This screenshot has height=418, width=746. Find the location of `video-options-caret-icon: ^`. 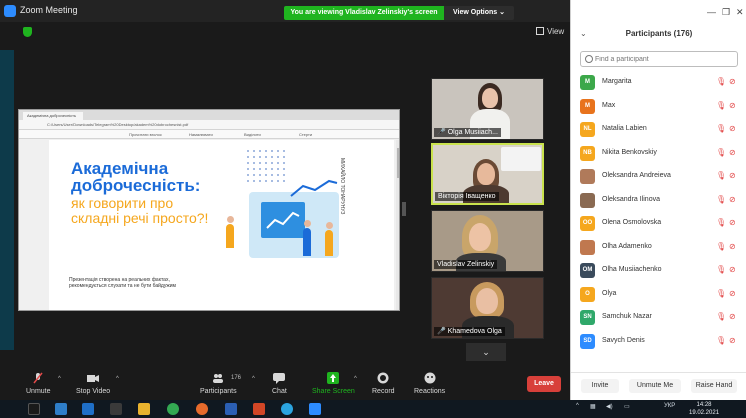

video-options-caret-icon: ^ is located at coordinates (117, 379).